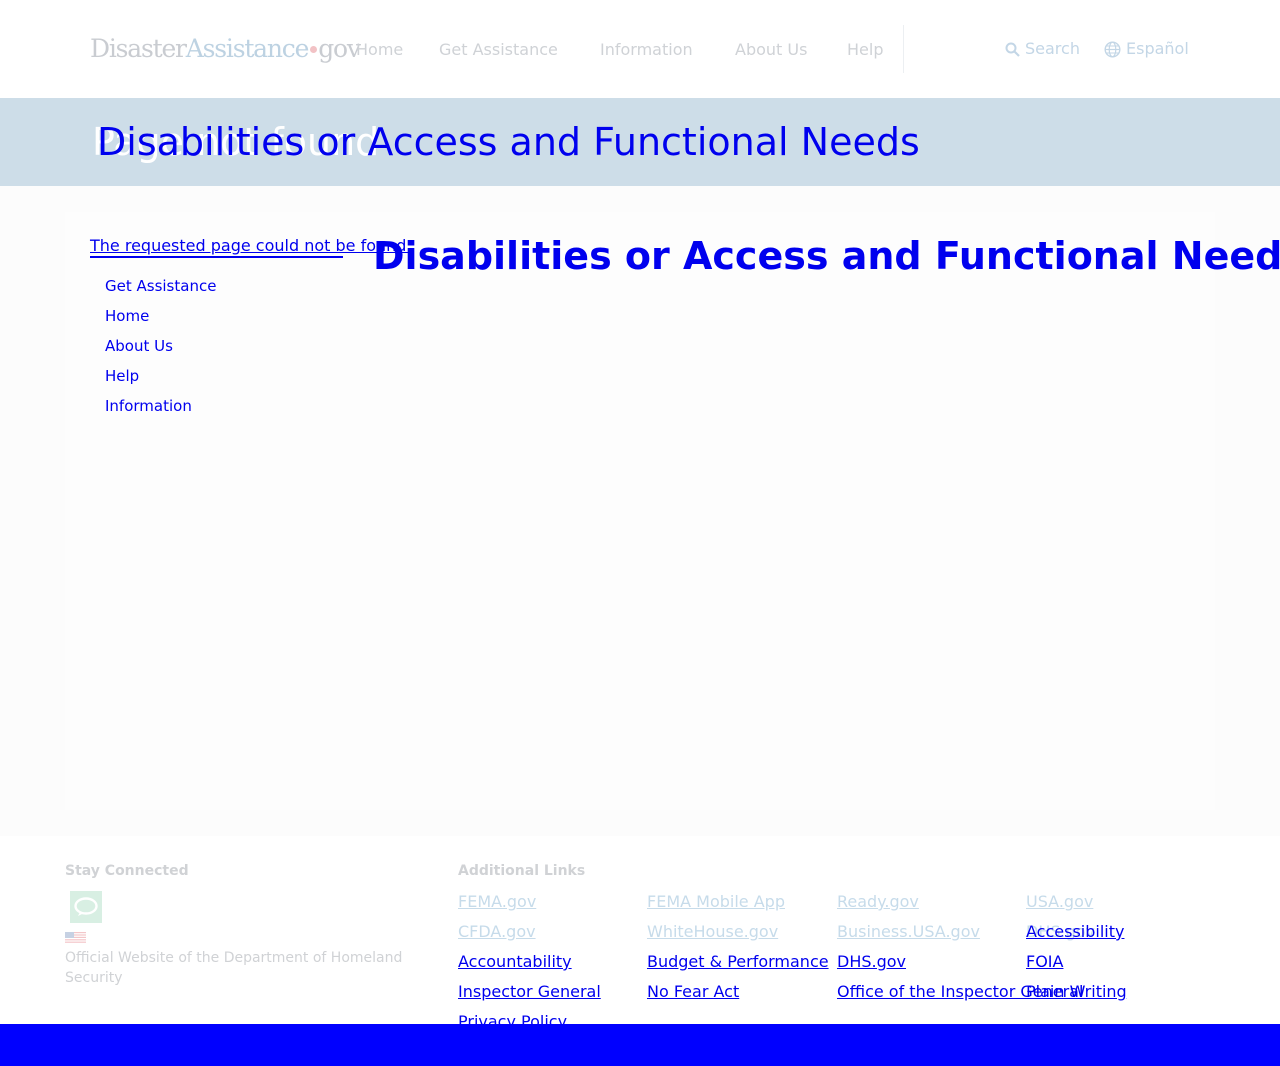 This screenshot has height=1066, width=1280. What do you see at coordinates (498, 50) in the screenshot?
I see `nav-get-assistance: Get Assistance` at bounding box center [498, 50].